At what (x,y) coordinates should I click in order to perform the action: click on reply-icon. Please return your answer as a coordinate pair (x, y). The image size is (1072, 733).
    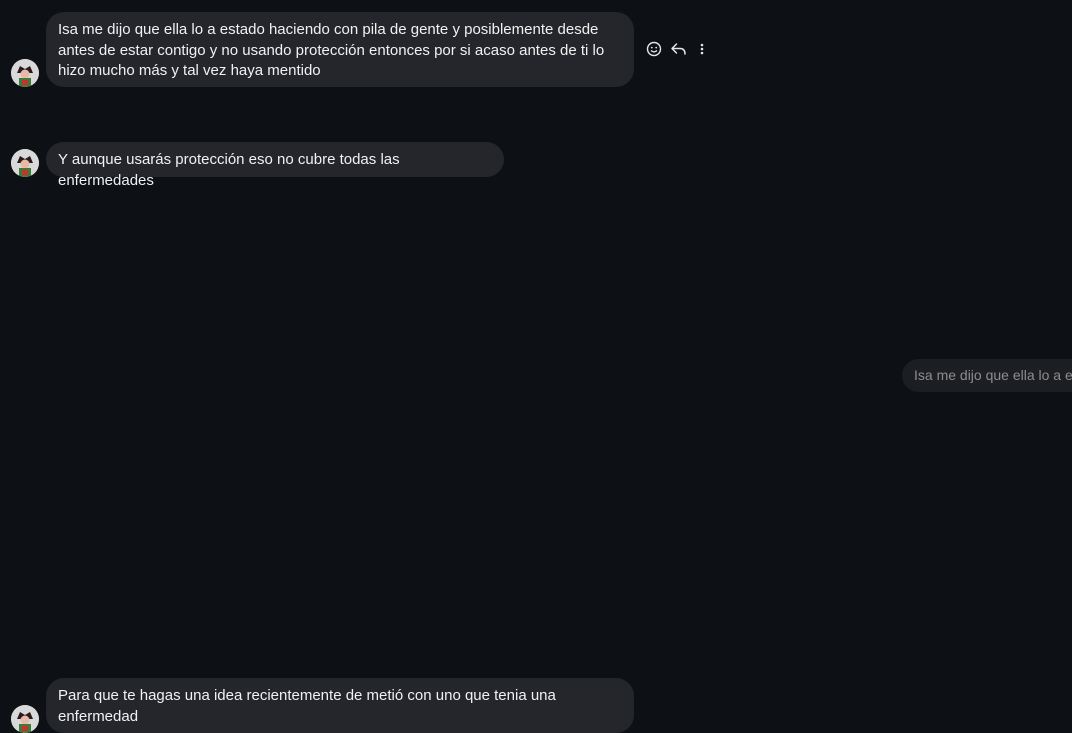
    Looking at the image, I should click on (678, 49).